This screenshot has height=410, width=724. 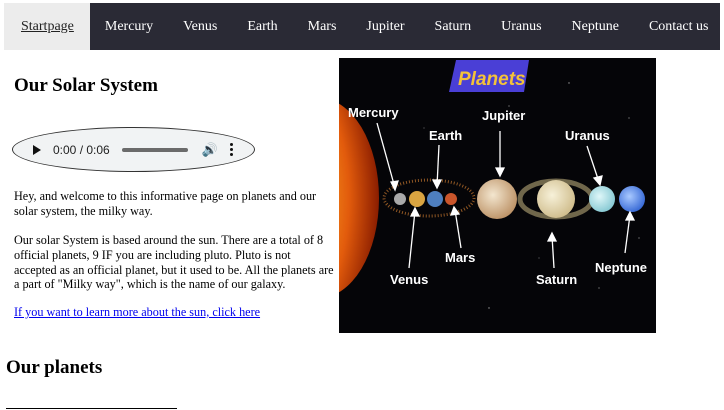 What do you see at coordinates (497, 199) in the screenshot?
I see `jupiter-planet` at bounding box center [497, 199].